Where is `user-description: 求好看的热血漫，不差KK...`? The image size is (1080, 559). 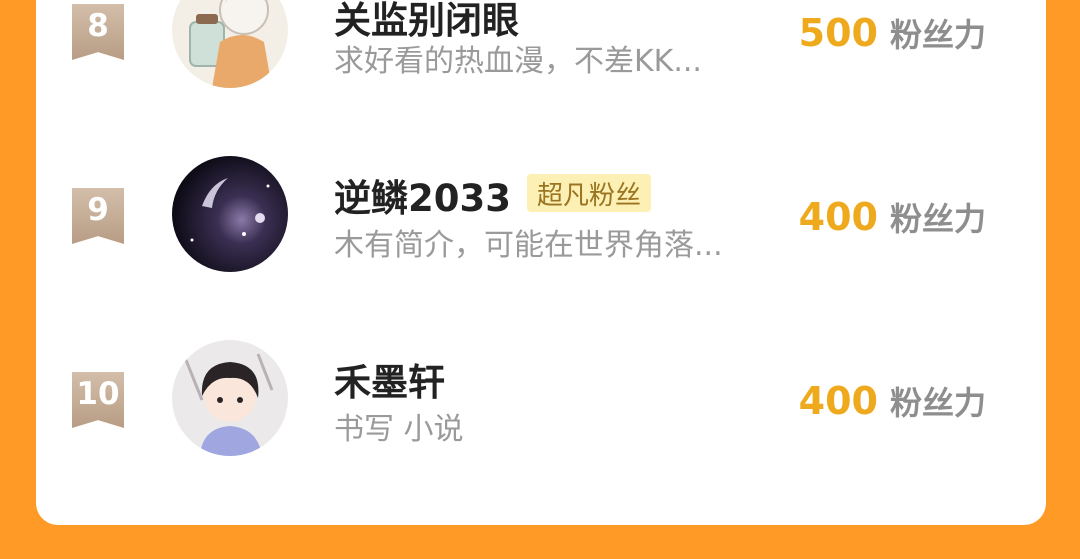 user-description: 求好看的热血漫，不差KK... is located at coordinates (518, 61).